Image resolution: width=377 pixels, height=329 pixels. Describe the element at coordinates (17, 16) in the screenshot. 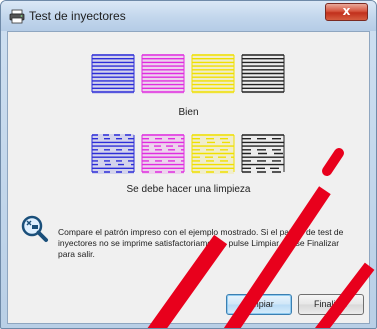

I see `printer-icon` at that location.